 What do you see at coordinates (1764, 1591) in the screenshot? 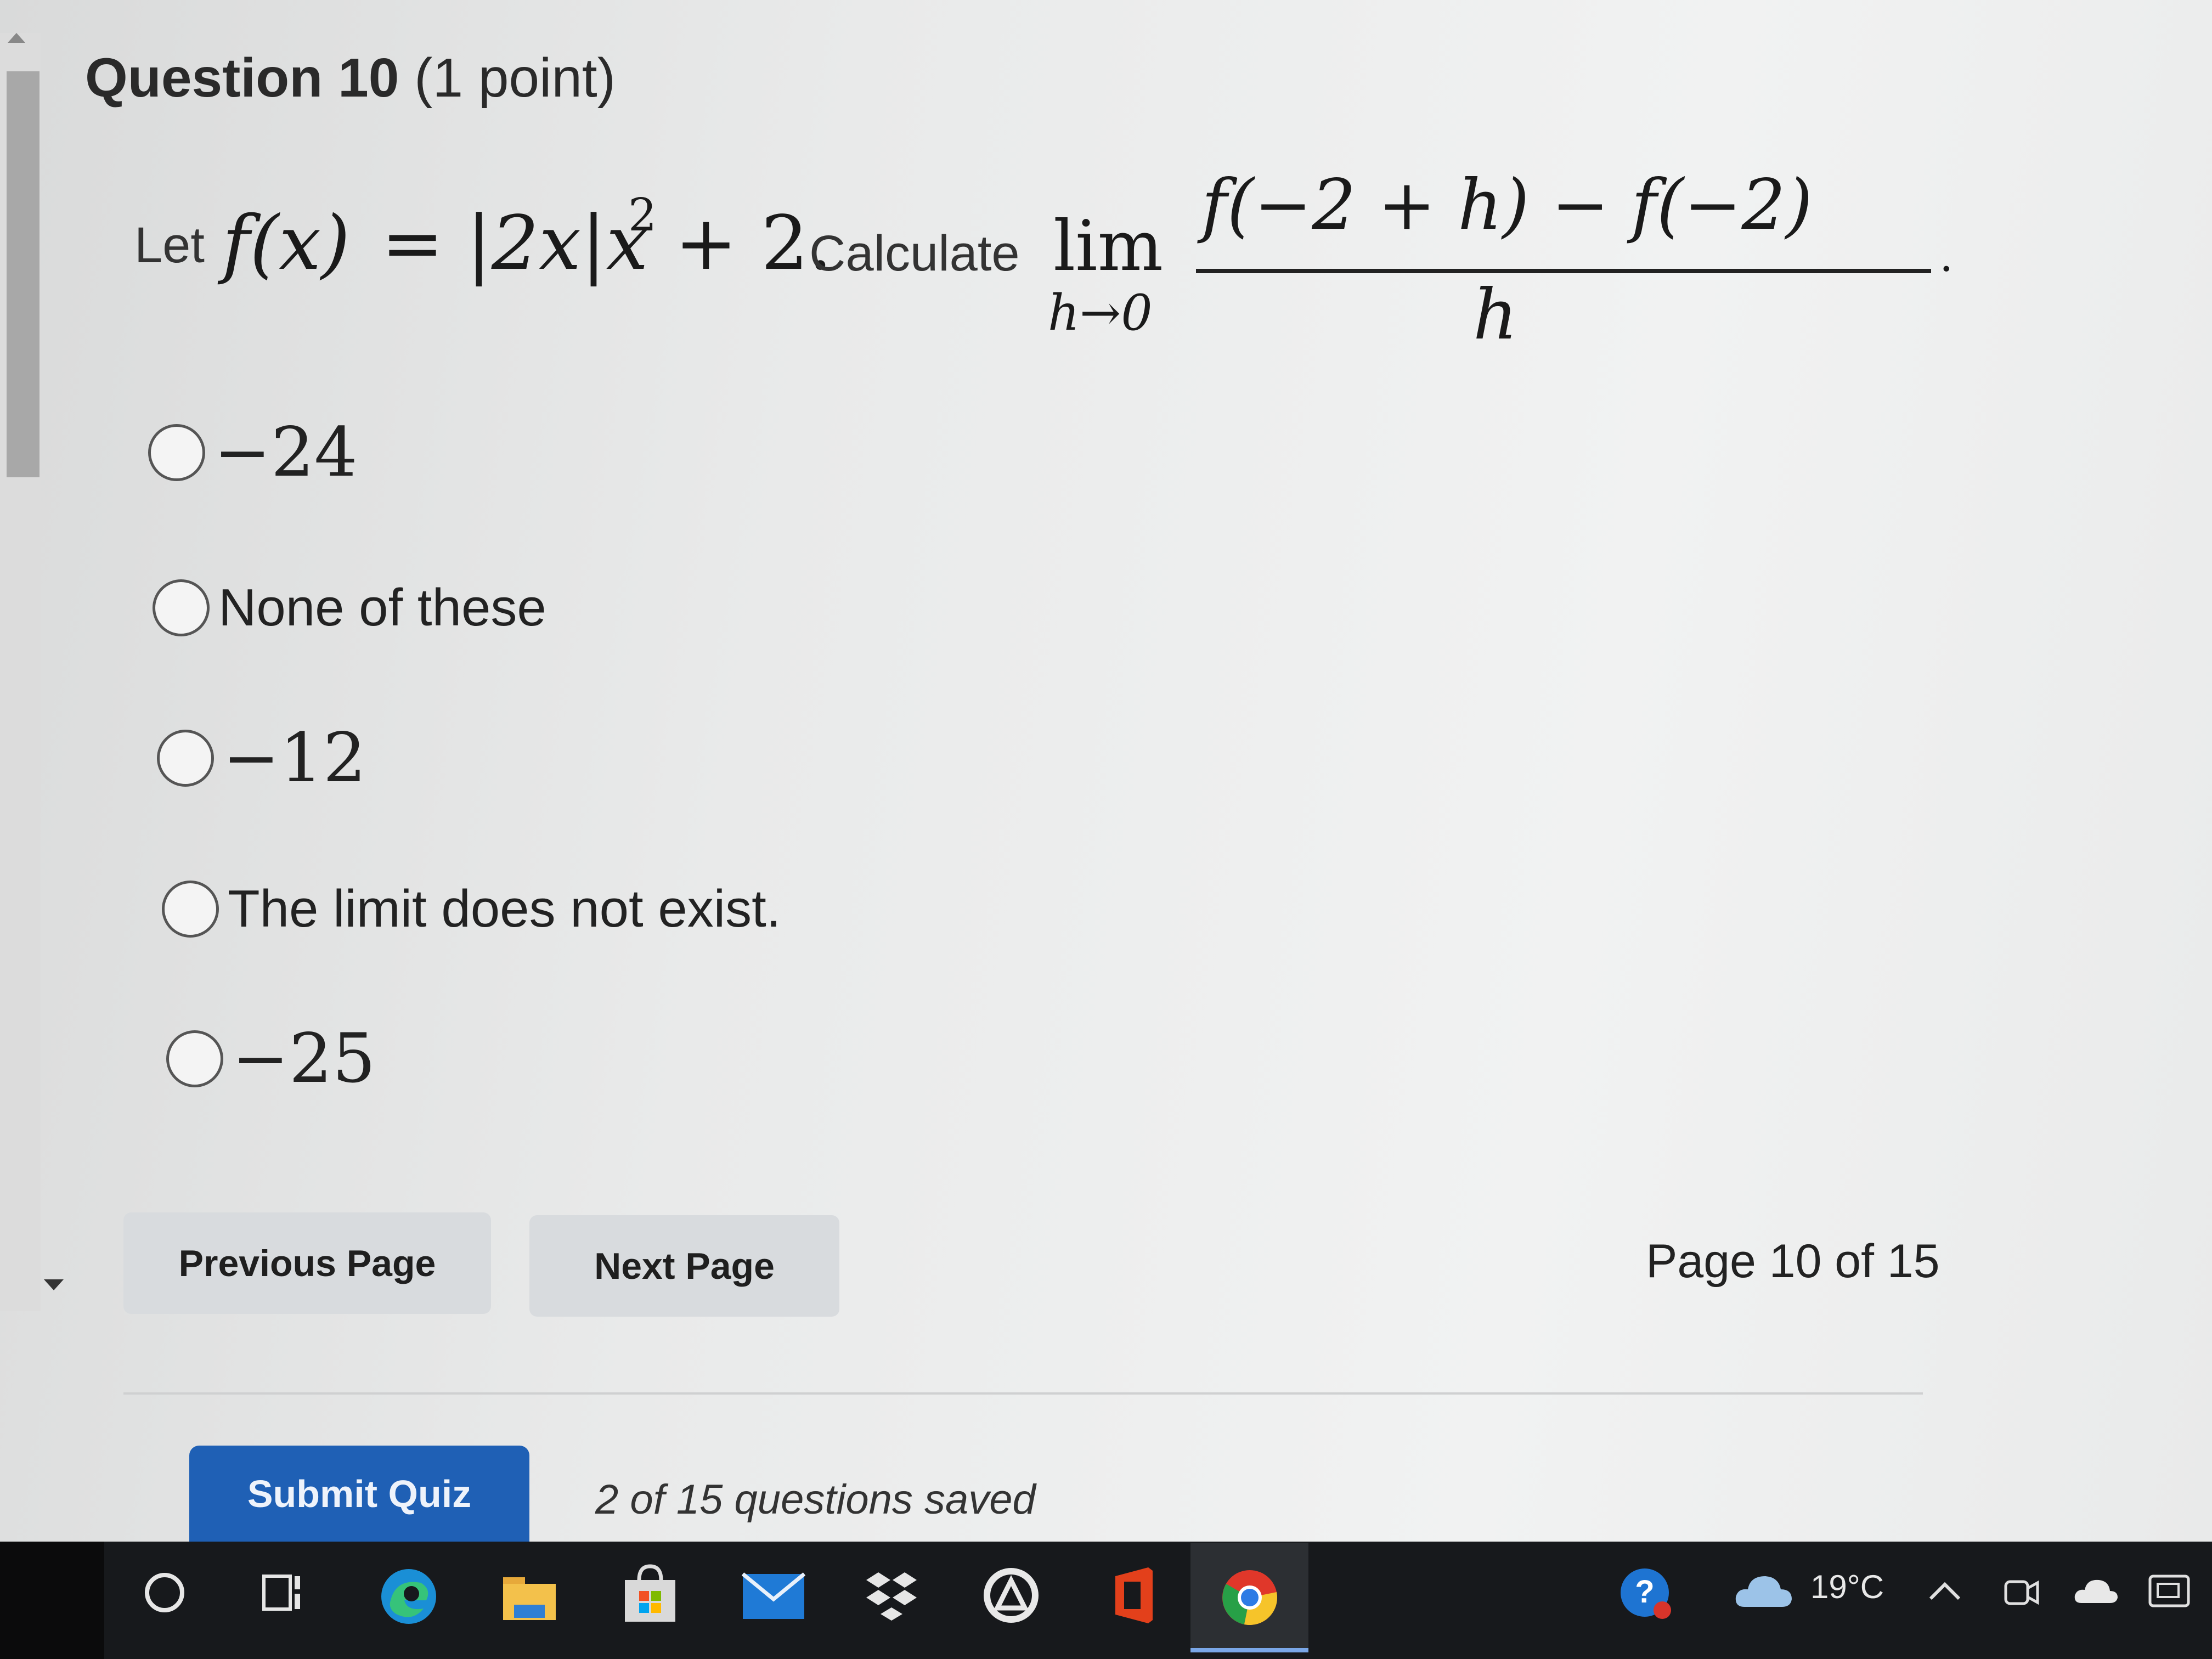
I see `cloud-weather-icon` at bounding box center [1764, 1591].